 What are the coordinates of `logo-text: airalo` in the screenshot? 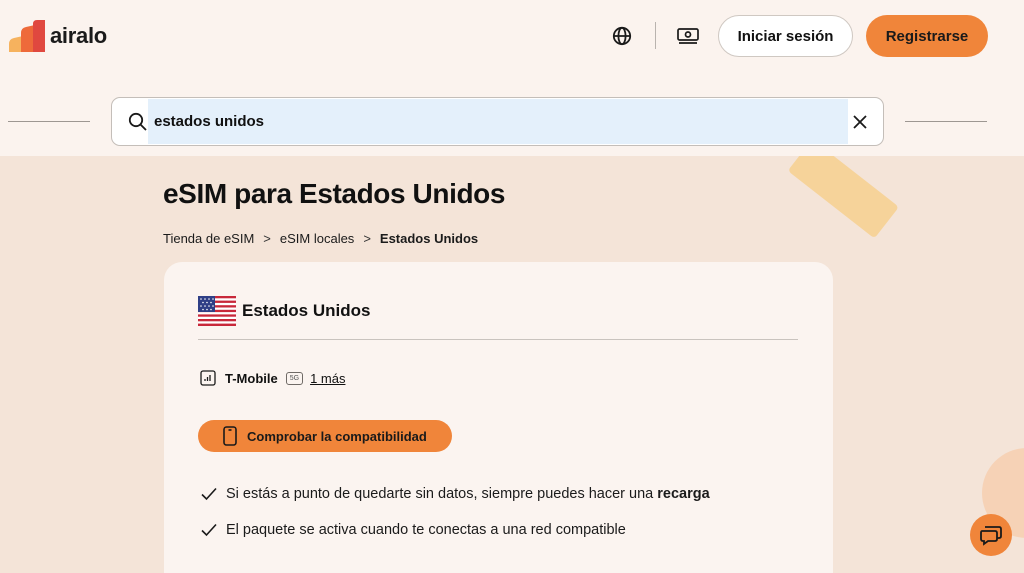 It's located at (78, 35).